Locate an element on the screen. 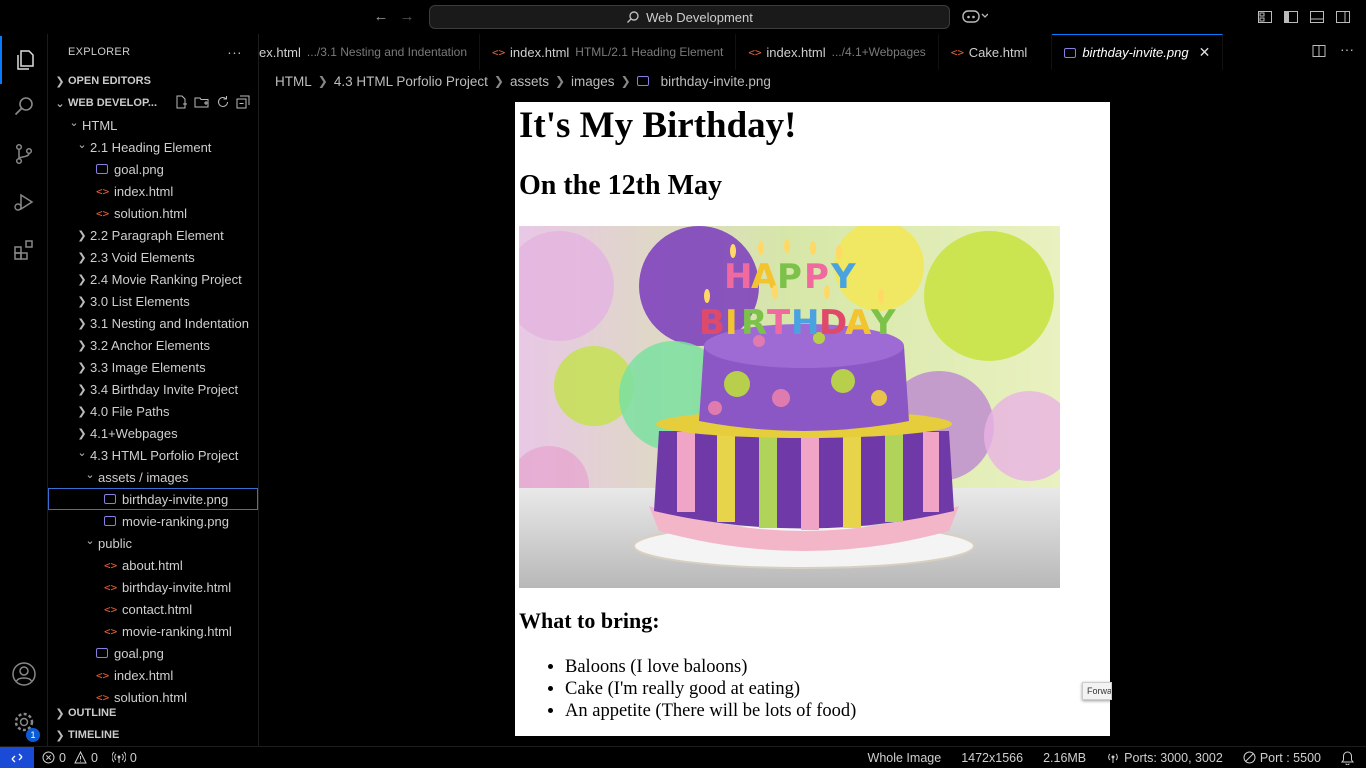 This screenshot has height=768, width=1366. toggle-secondary-sidebar-icon is located at coordinates (1343, 17).